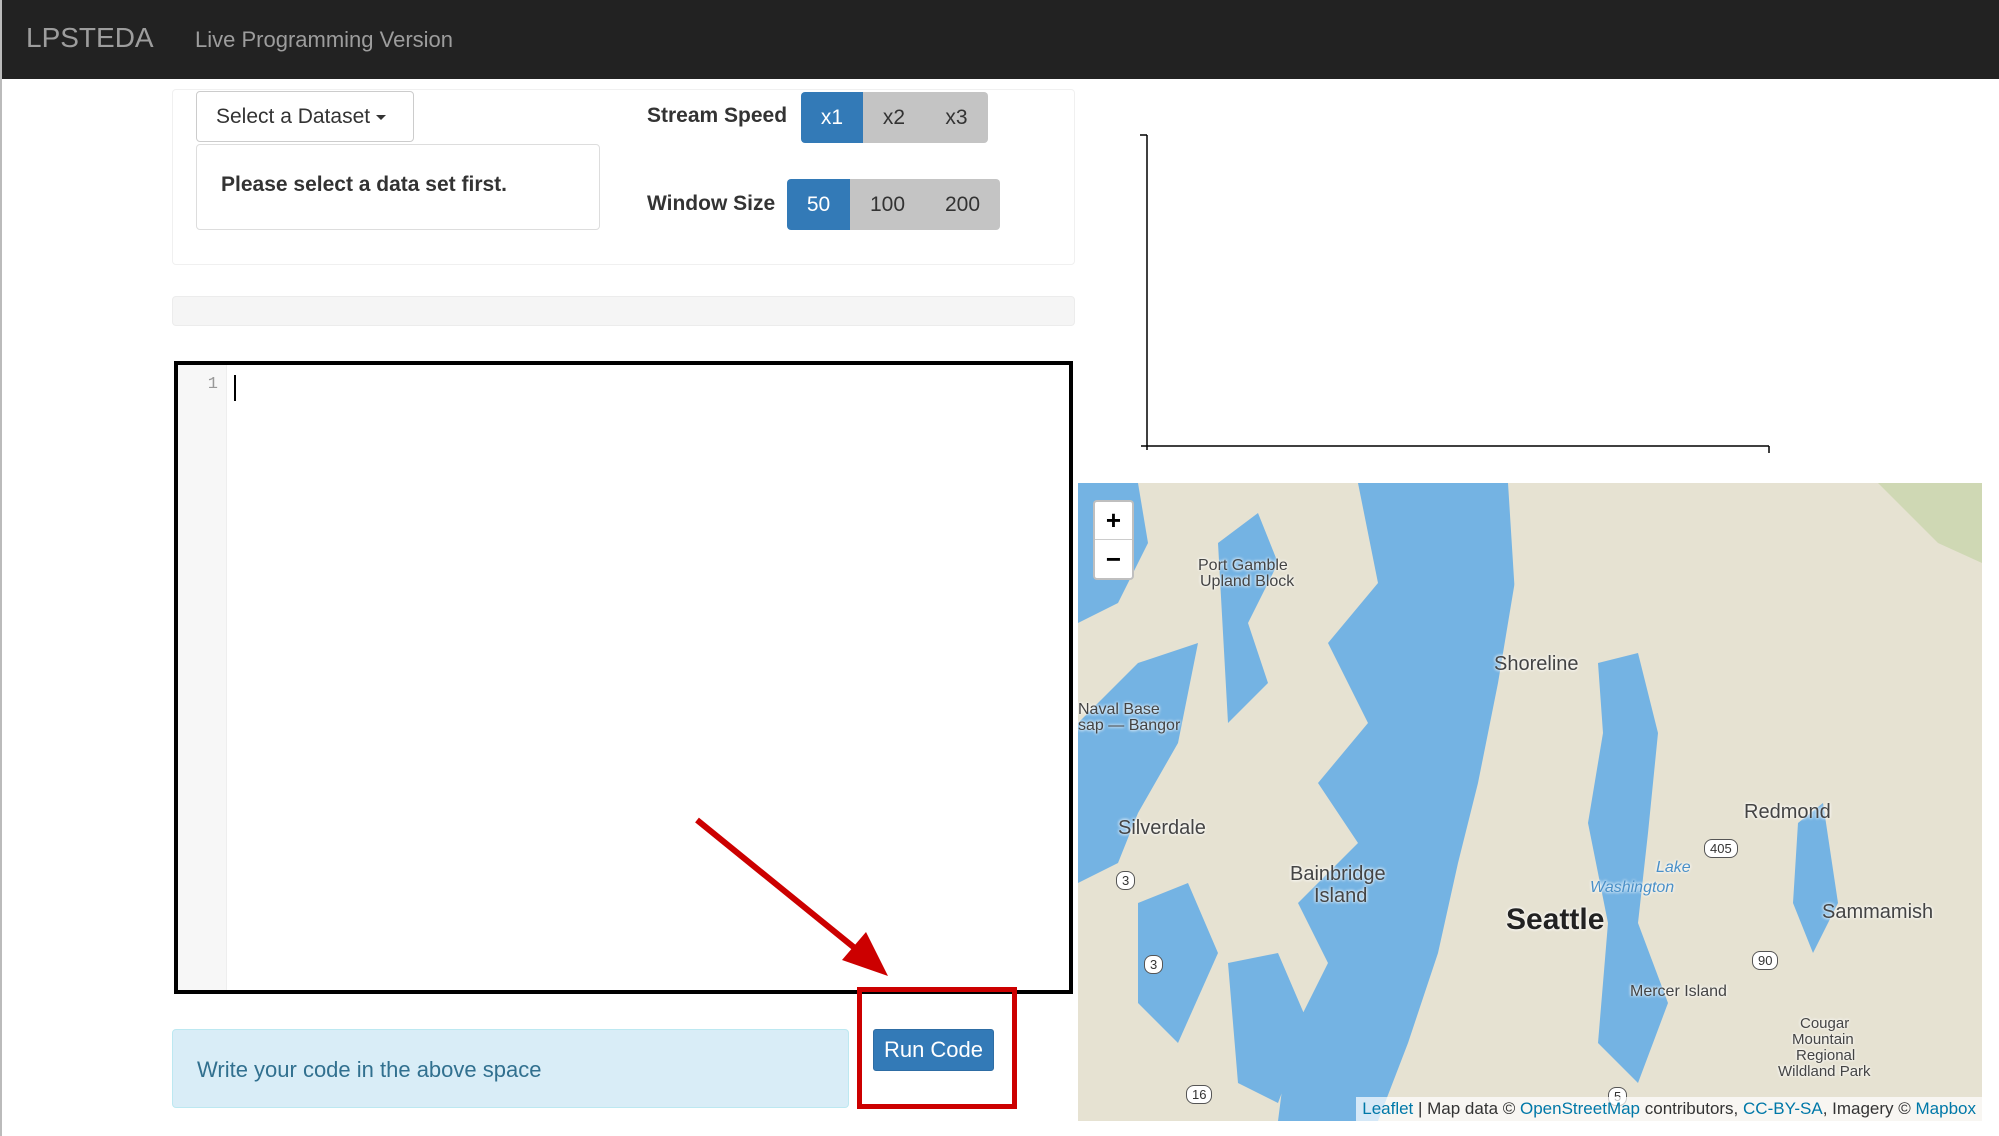 This screenshot has height=1136, width=1999. What do you see at coordinates (324, 40) in the screenshot?
I see `nav-subtitle: Live Programming Version` at bounding box center [324, 40].